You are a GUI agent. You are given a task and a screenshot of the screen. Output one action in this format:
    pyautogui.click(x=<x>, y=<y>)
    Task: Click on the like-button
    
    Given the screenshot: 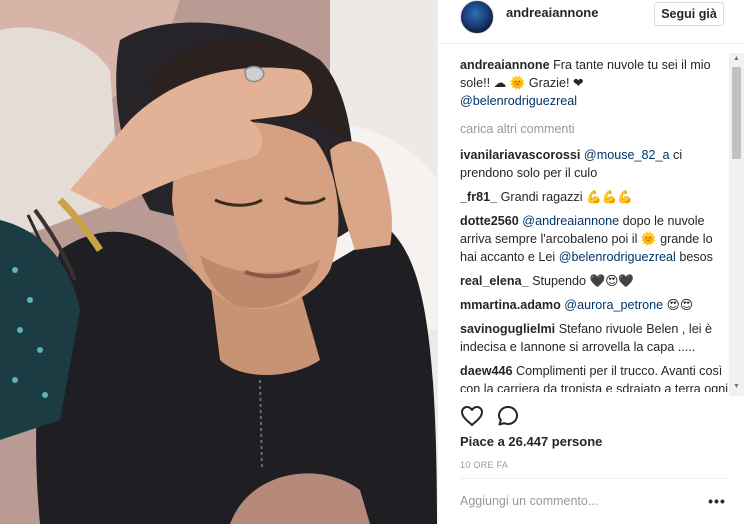 What is the action you would take?
    pyautogui.click(x=472, y=416)
    